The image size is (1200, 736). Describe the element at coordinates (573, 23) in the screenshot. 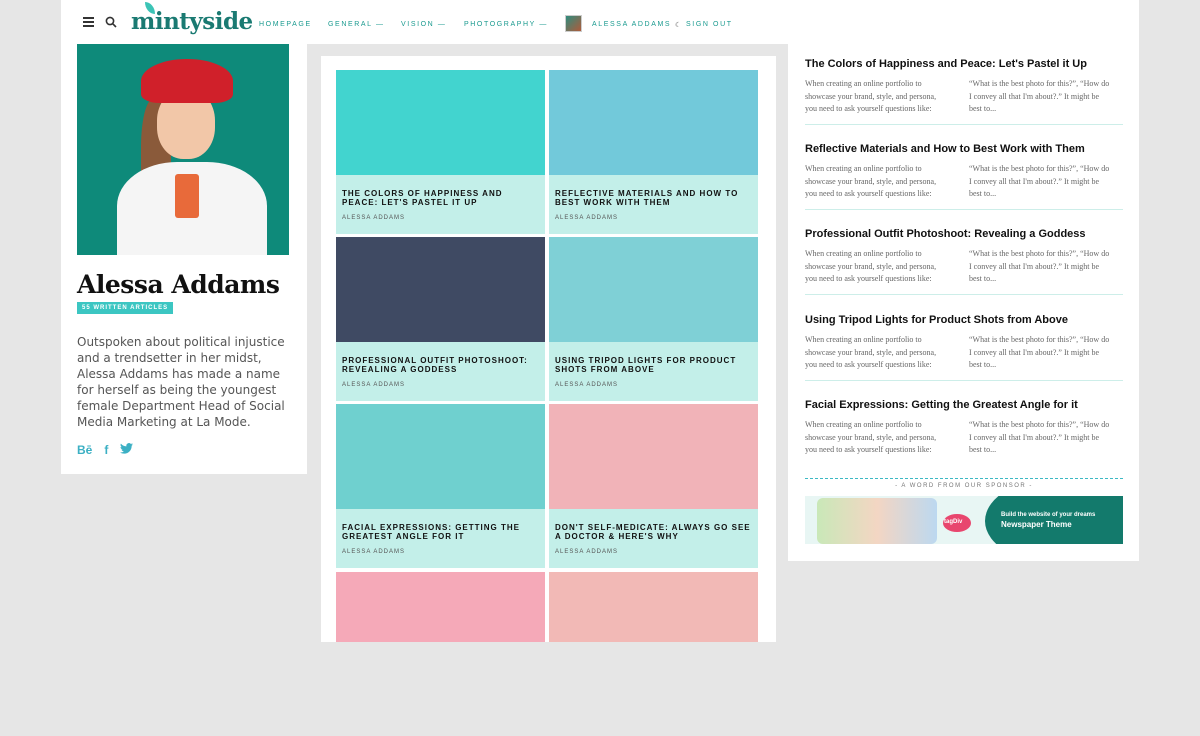

I see `user-avatar` at that location.